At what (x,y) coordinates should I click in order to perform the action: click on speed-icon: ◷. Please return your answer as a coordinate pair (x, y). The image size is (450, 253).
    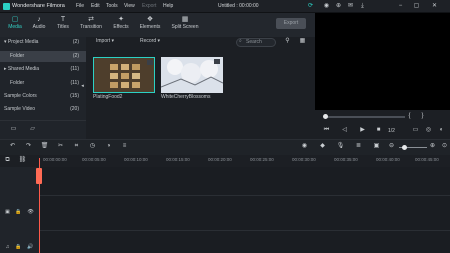
    Looking at the image, I should click on (92, 146).